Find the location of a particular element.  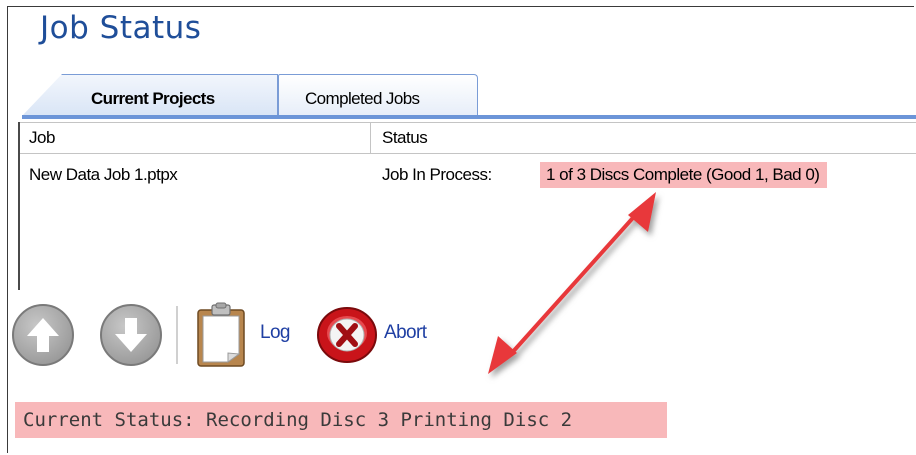

up-arrow-icon is located at coordinates (43, 335).